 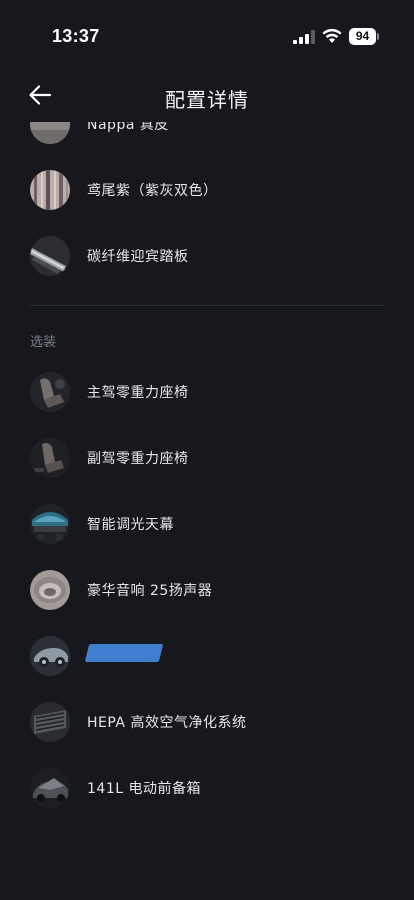 What do you see at coordinates (50, 722) in the screenshot?
I see `air-filter-thumbnail` at bounding box center [50, 722].